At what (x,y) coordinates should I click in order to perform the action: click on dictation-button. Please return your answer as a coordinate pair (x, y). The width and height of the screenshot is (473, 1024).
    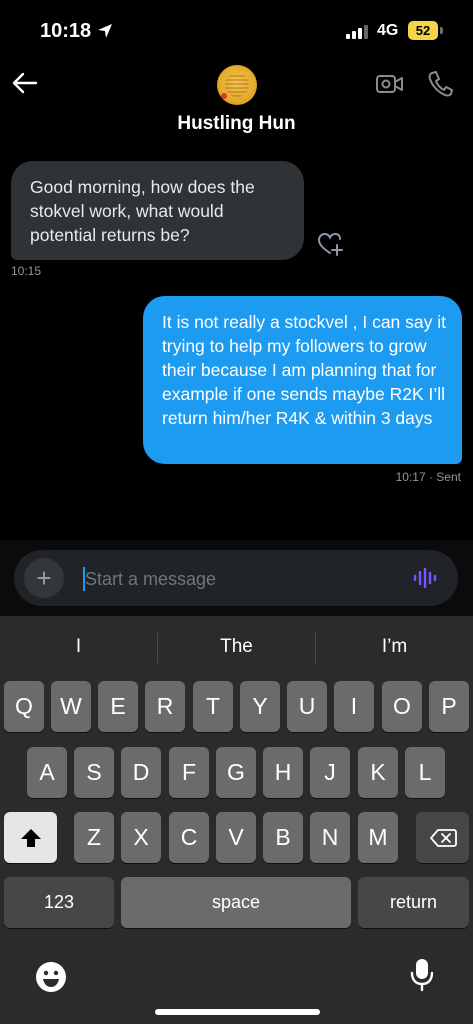
    Looking at the image, I should click on (422, 977).